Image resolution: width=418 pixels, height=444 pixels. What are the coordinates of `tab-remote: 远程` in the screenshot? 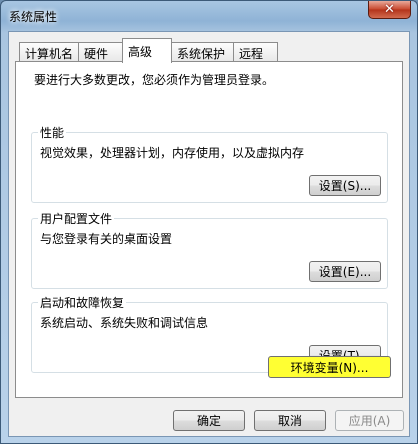 It's located at (255, 51).